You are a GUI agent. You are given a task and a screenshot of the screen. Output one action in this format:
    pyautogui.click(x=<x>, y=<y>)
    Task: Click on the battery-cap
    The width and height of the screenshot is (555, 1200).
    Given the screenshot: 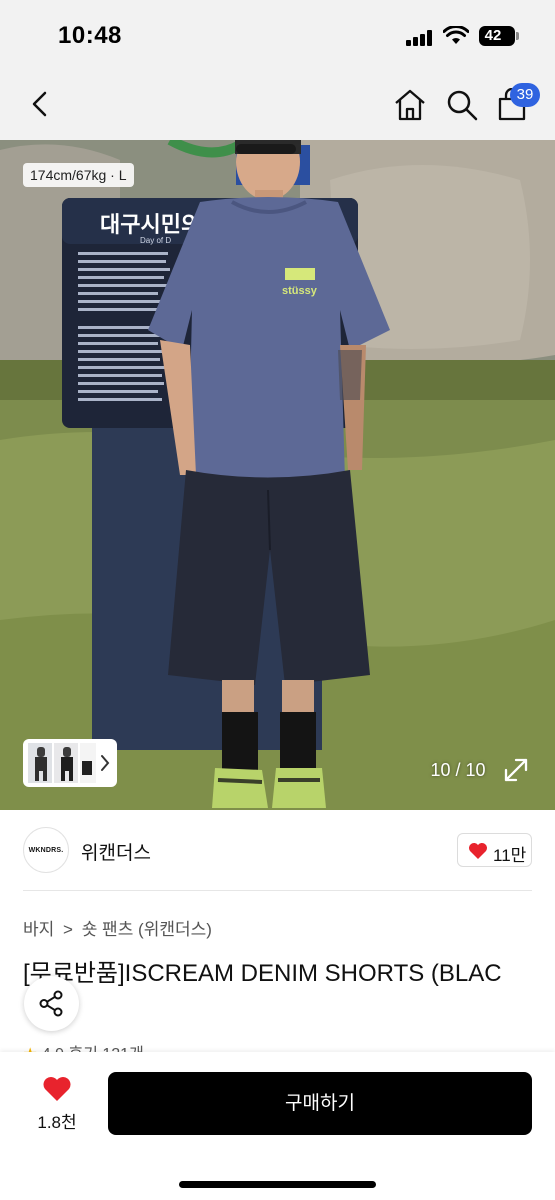 What is the action you would take?
    pyautogui.click(x=517, y=36)
    